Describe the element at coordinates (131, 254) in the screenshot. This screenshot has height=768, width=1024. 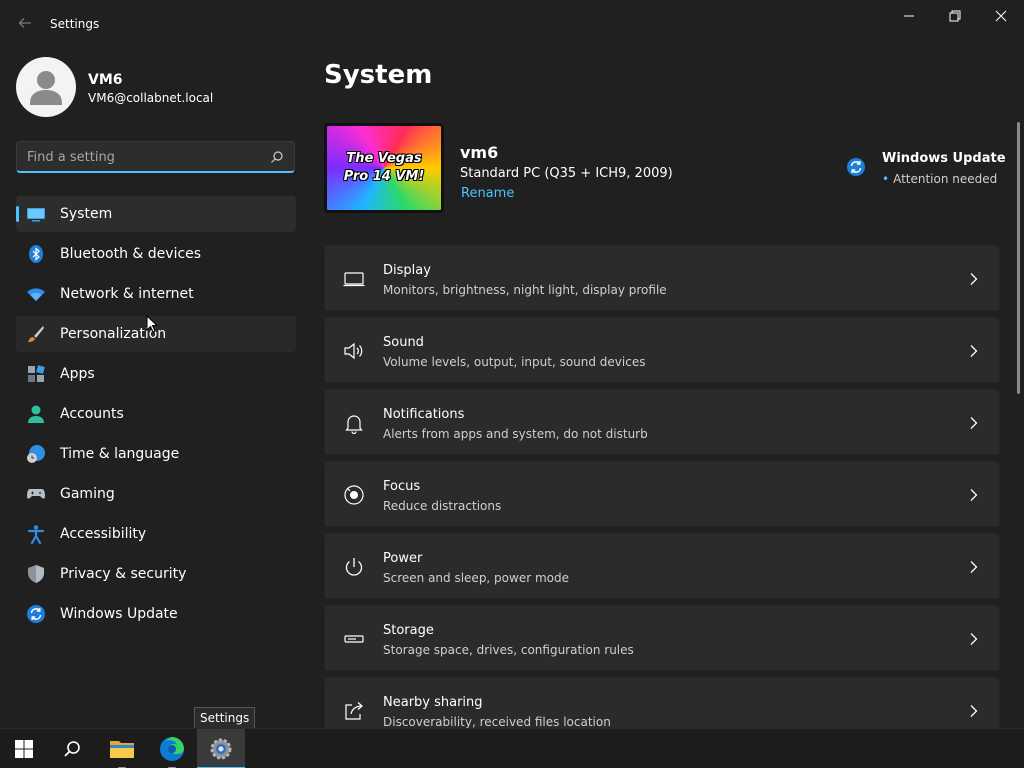
I see `sidebar-item-label: Bluetooth & devices` at that location.